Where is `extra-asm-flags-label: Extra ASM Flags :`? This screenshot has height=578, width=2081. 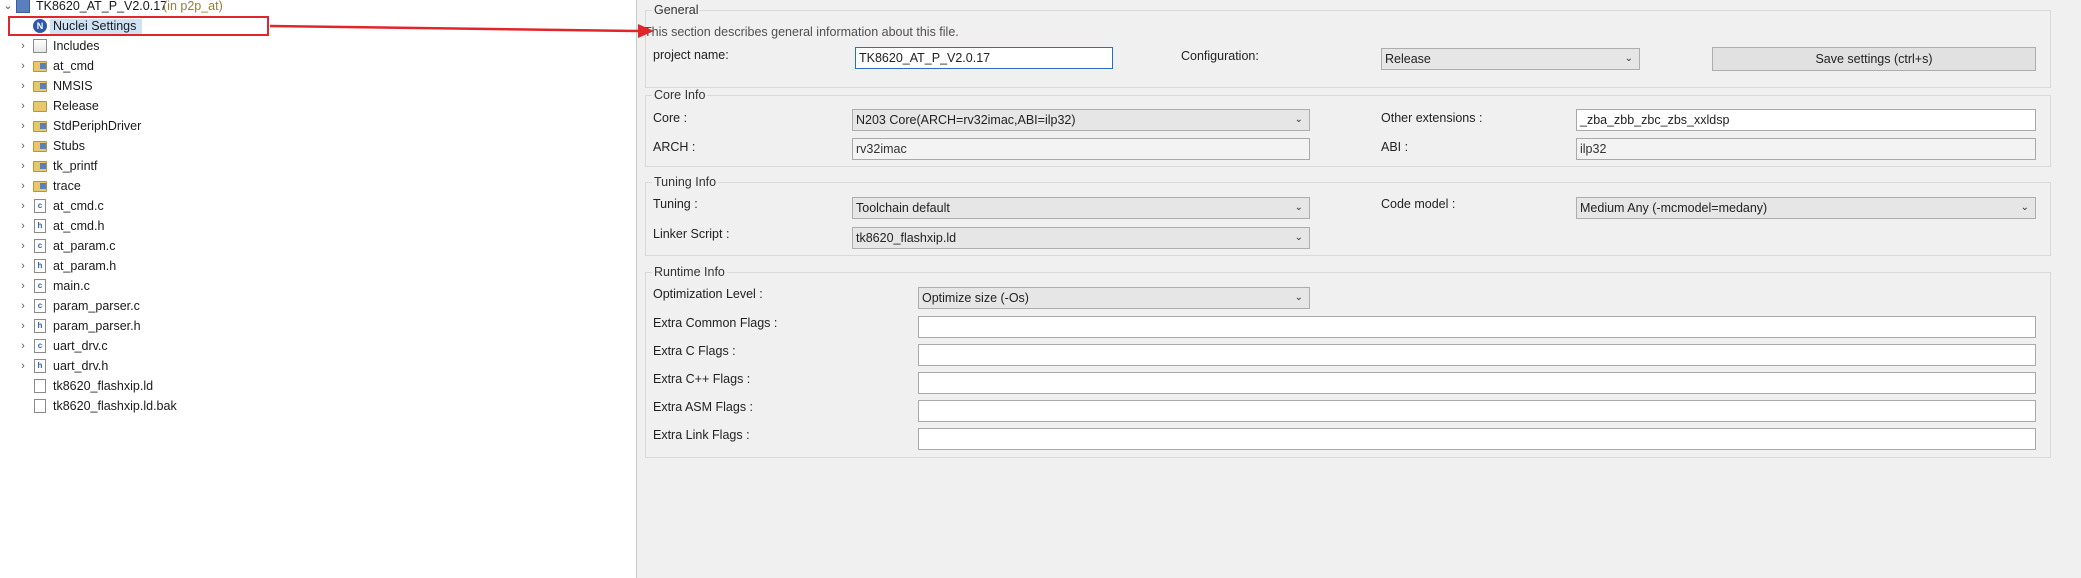
extra-asm-flags-label: Extra ASM Flags : is located at coordinates (703, 407).